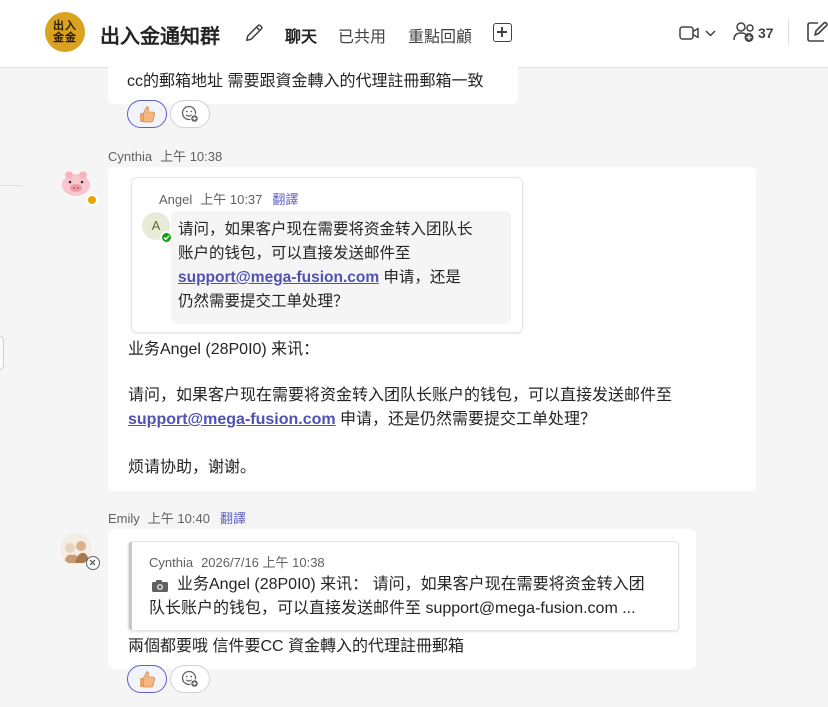 This screenshot has height=707, width=828. What do you see at coordinates (65, 26) in the screenshot?
I see `group-avatar-line1: 出入` at bounding box center [65, 26].